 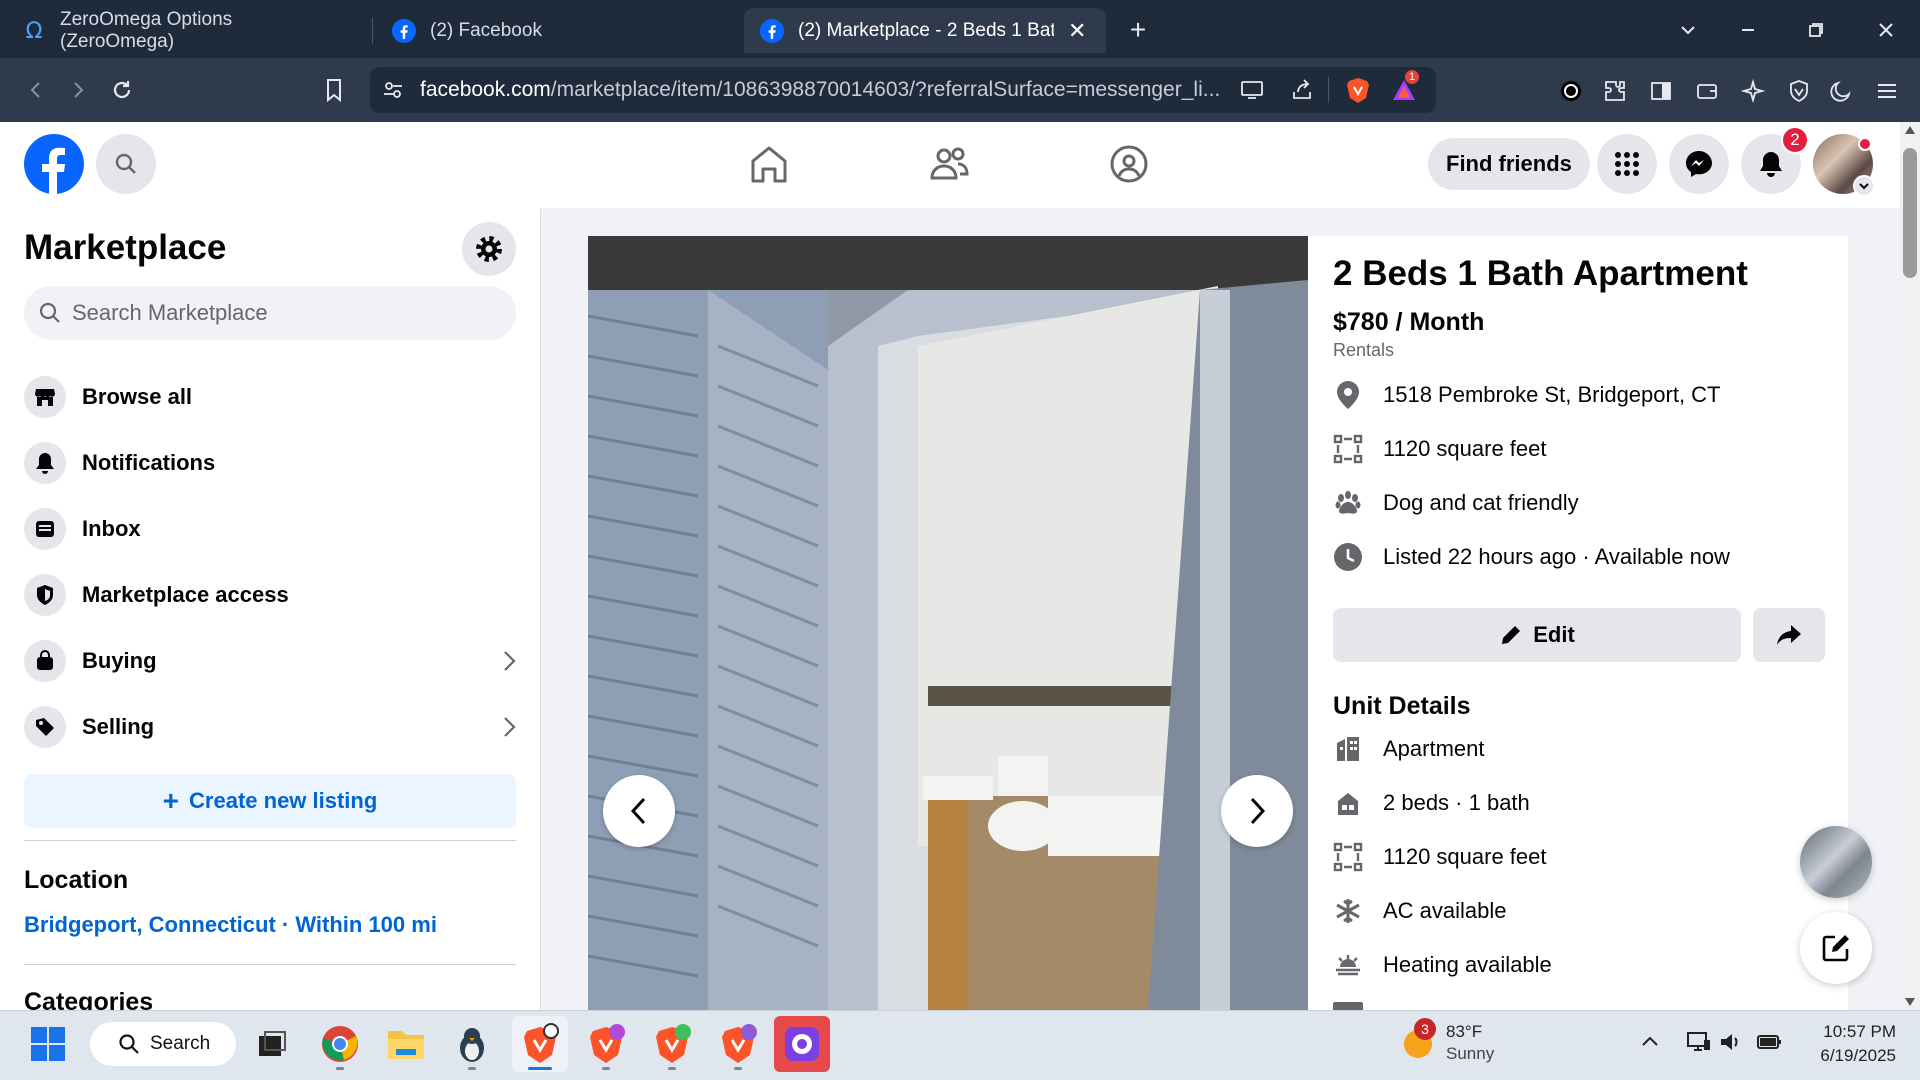 What do you see at coordinates (186, 30) in the screenshot?
I see `tab-zeroomega: Ω ZeroOmega Options (ZeroOmega)` at bounding box center [186, 30].